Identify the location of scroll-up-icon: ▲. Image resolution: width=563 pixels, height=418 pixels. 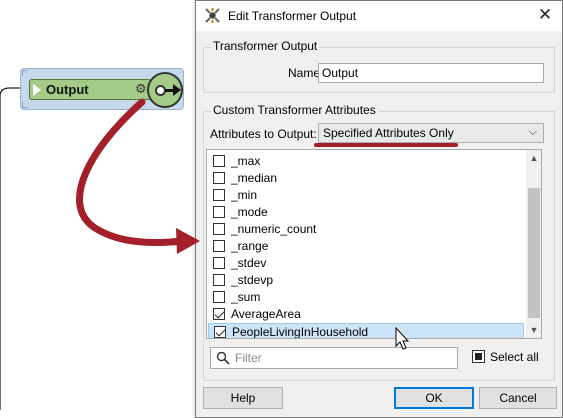
(533, 158).